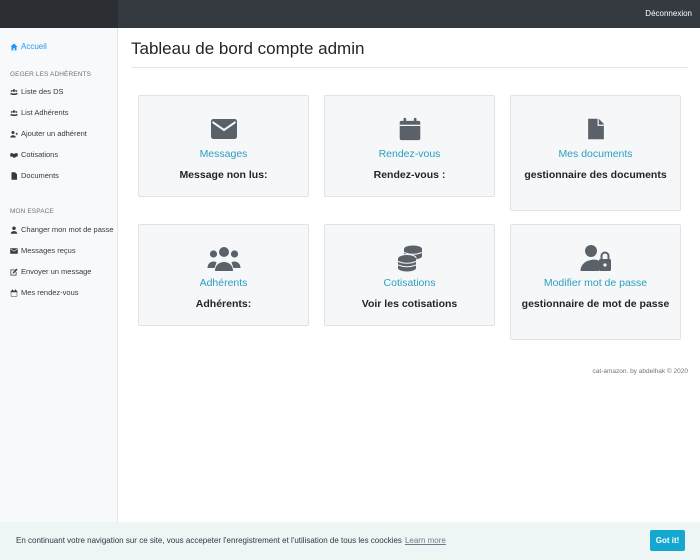 Image resolution: width=700 pixels, height=560 pixels. I want to click on home-icon, so click(14, 46).